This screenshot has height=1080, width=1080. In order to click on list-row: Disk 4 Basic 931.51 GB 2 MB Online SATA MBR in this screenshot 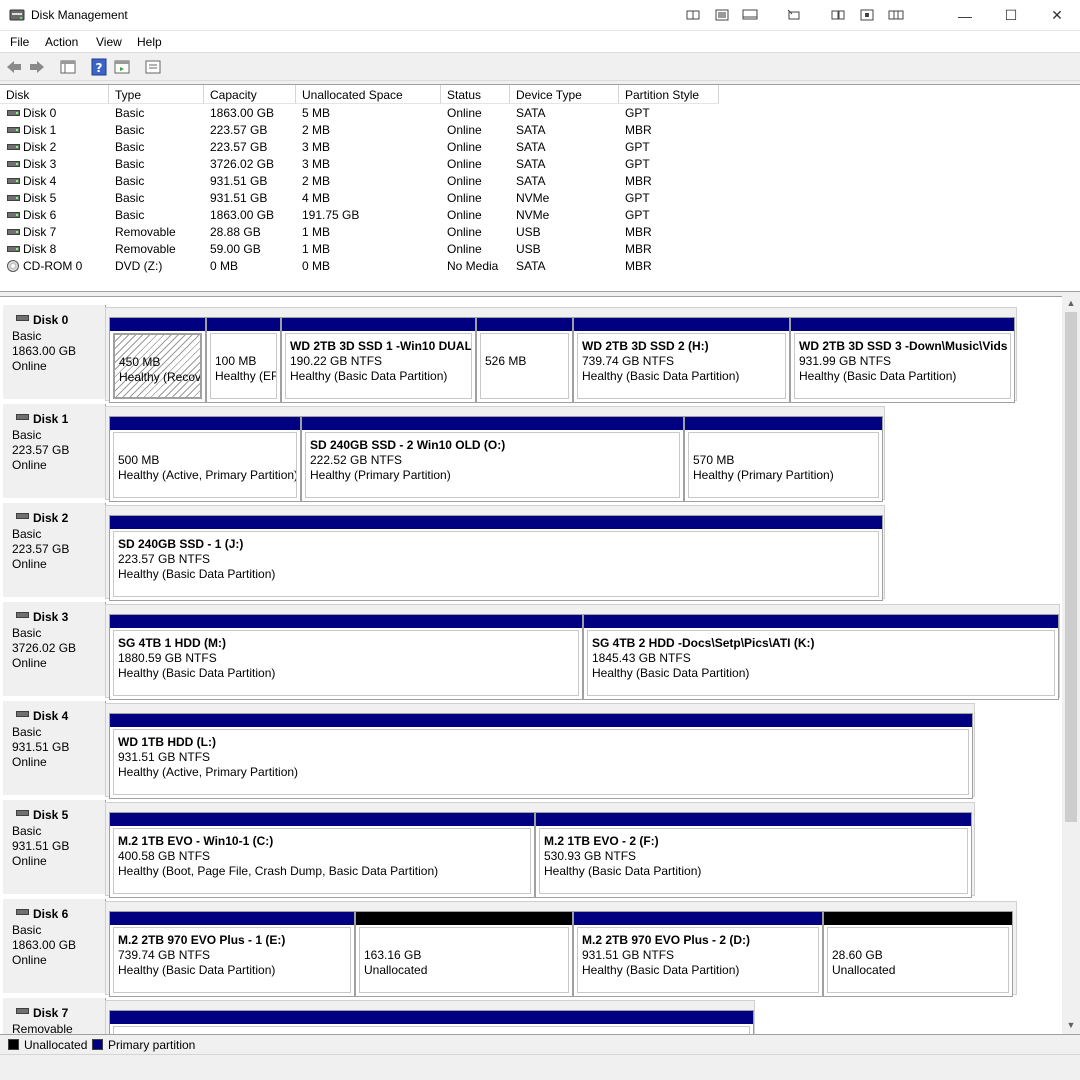, I will do `click(360, 181)`.